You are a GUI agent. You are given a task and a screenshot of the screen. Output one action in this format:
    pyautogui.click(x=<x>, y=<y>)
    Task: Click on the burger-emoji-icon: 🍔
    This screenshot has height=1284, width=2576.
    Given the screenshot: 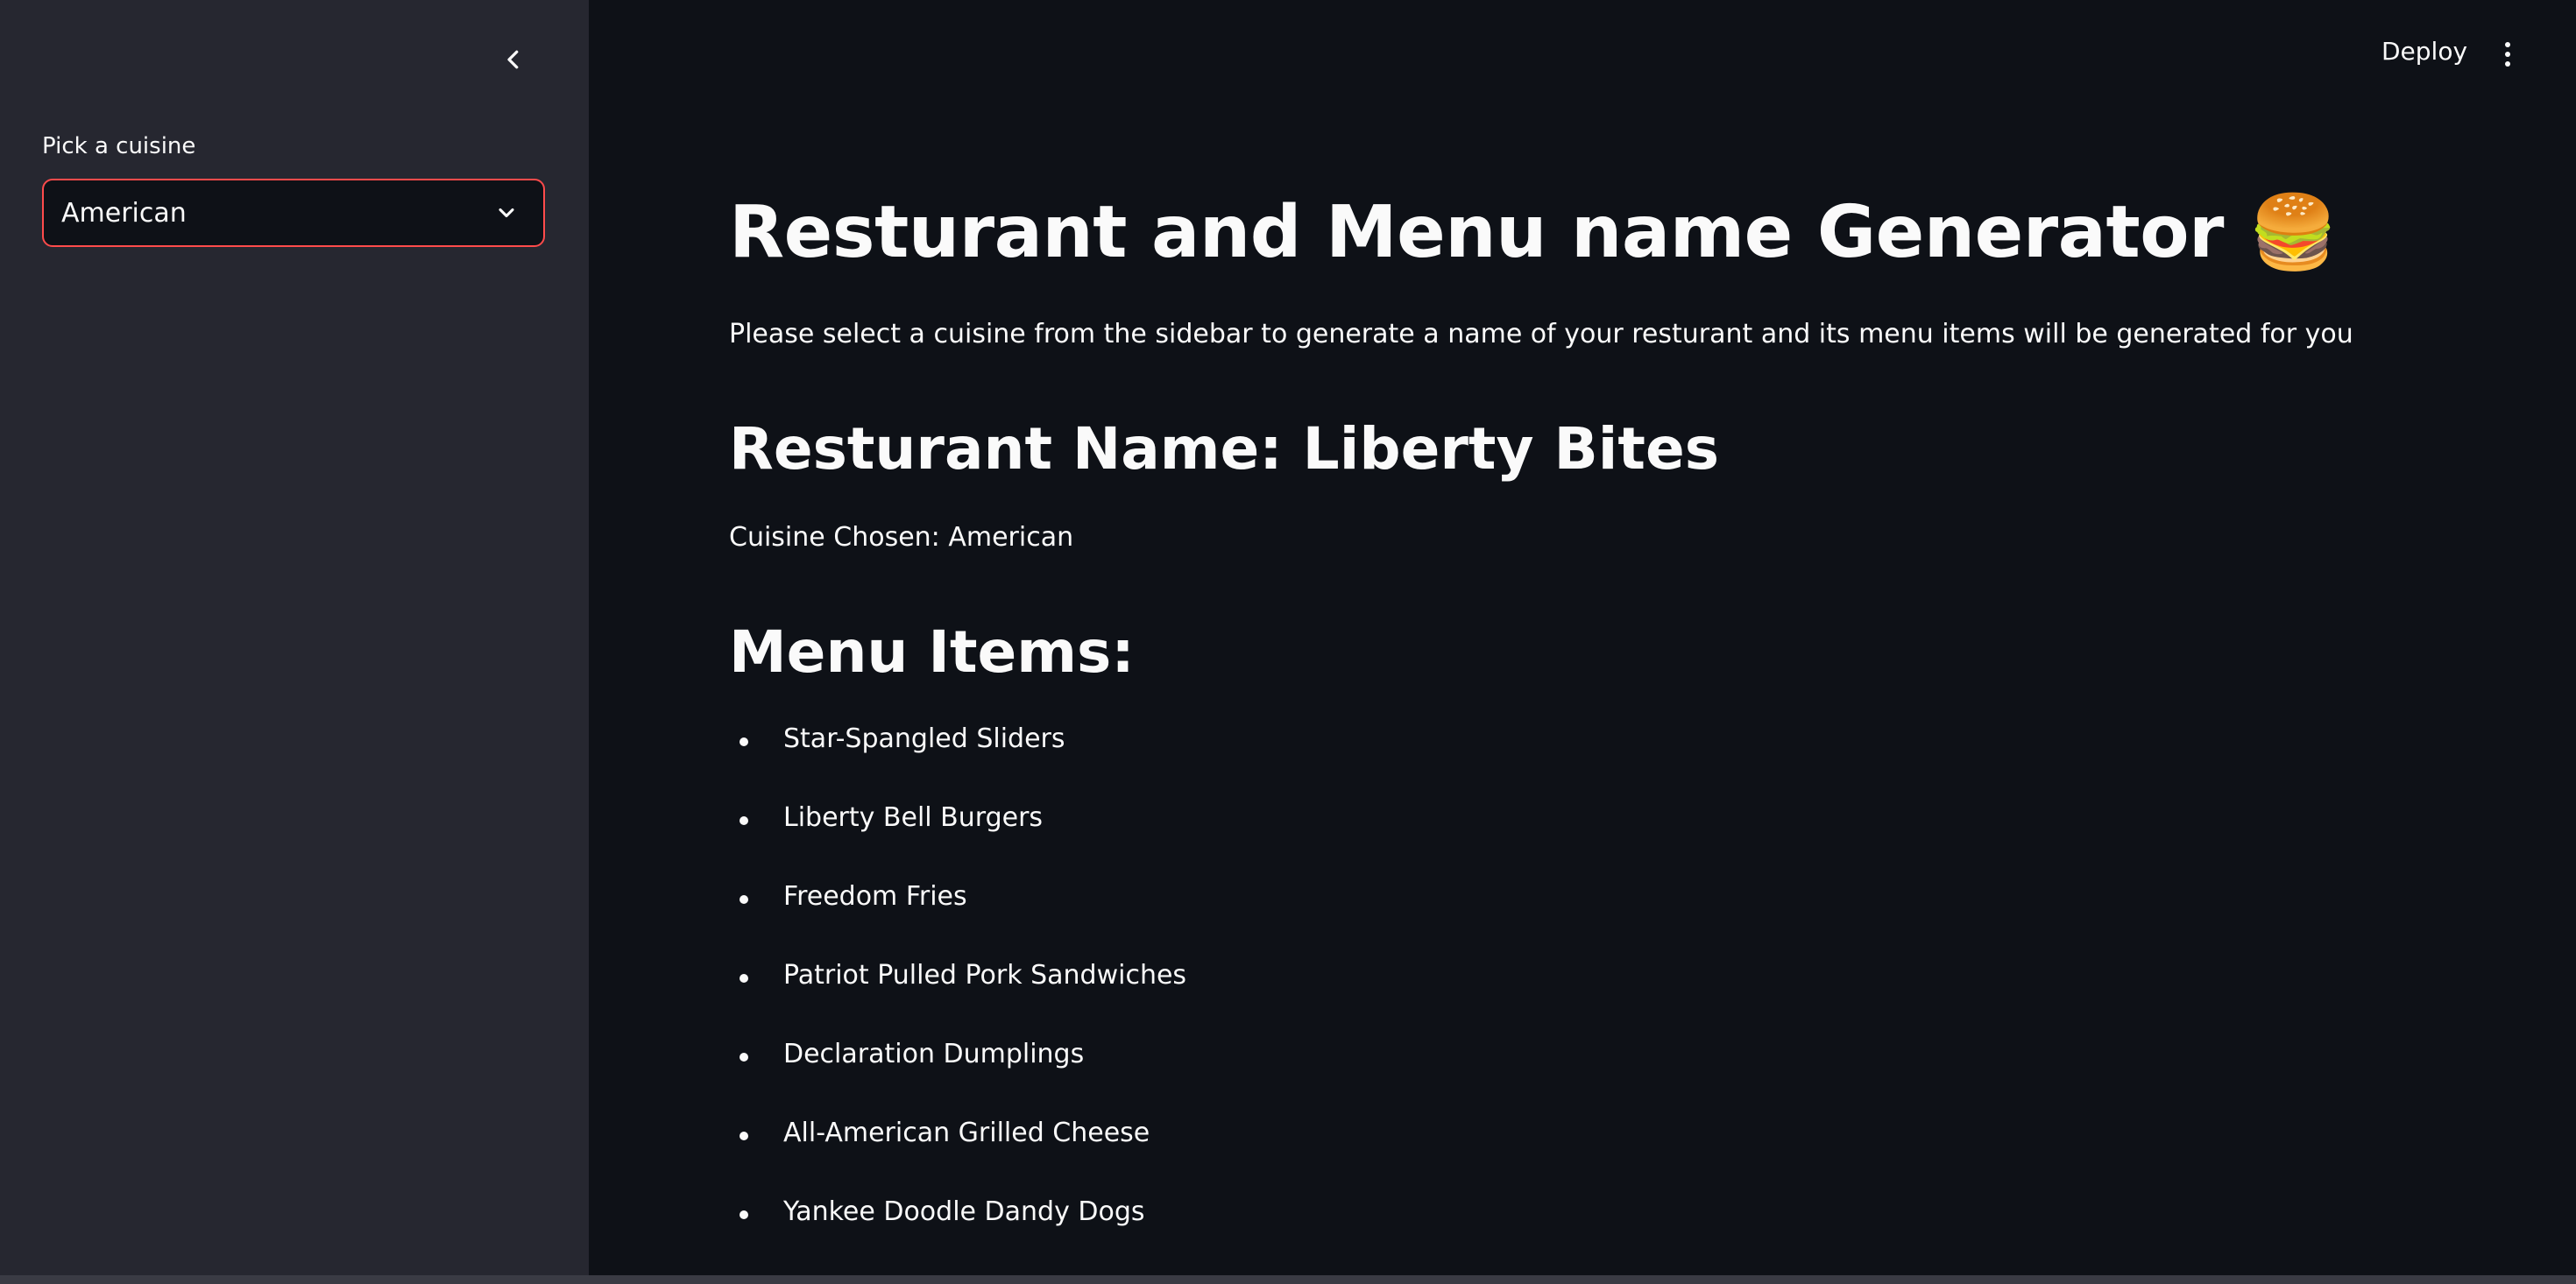 What is the action you would take?
    pyautogui.click(x=2293, y=232)
    